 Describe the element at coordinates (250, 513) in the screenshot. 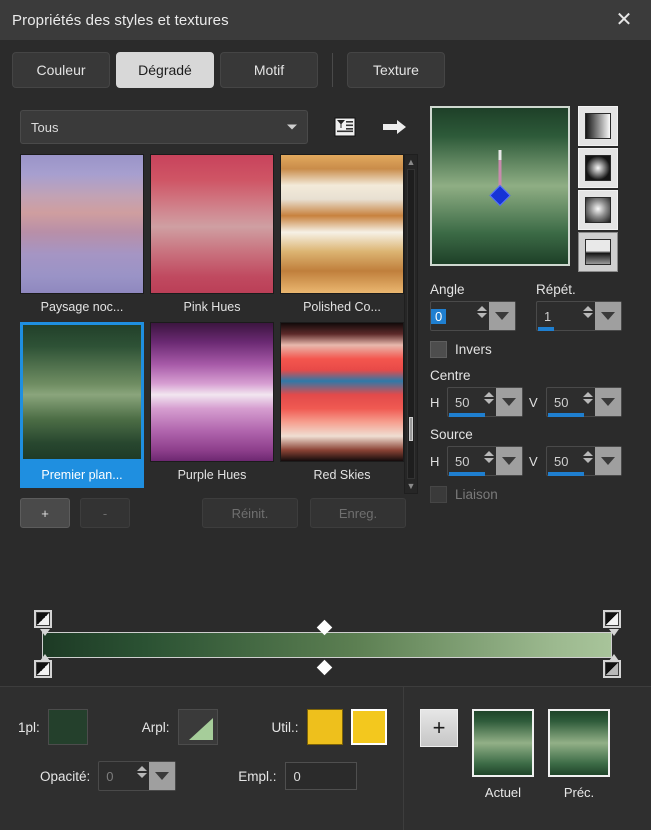

I see `reset-button: Réinit.` at that location.